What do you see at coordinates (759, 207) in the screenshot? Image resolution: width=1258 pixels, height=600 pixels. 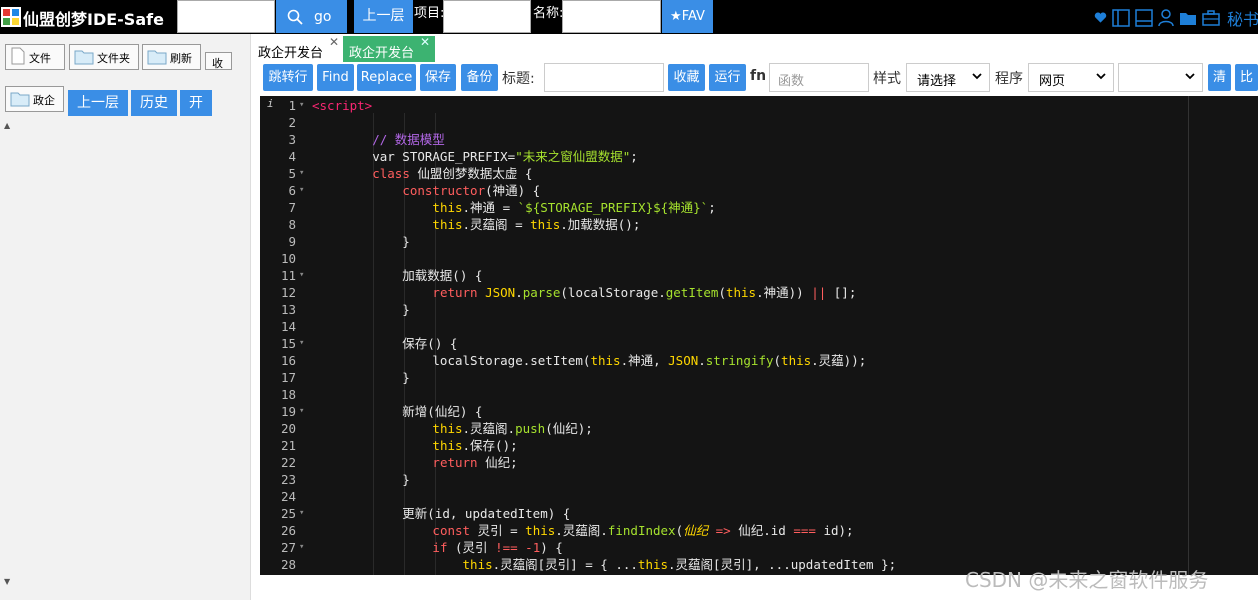 I see `code-line: 7 this.神通 = `${STORAGE_PREFIX}${神通}`;` at bounding box center [759, 207].